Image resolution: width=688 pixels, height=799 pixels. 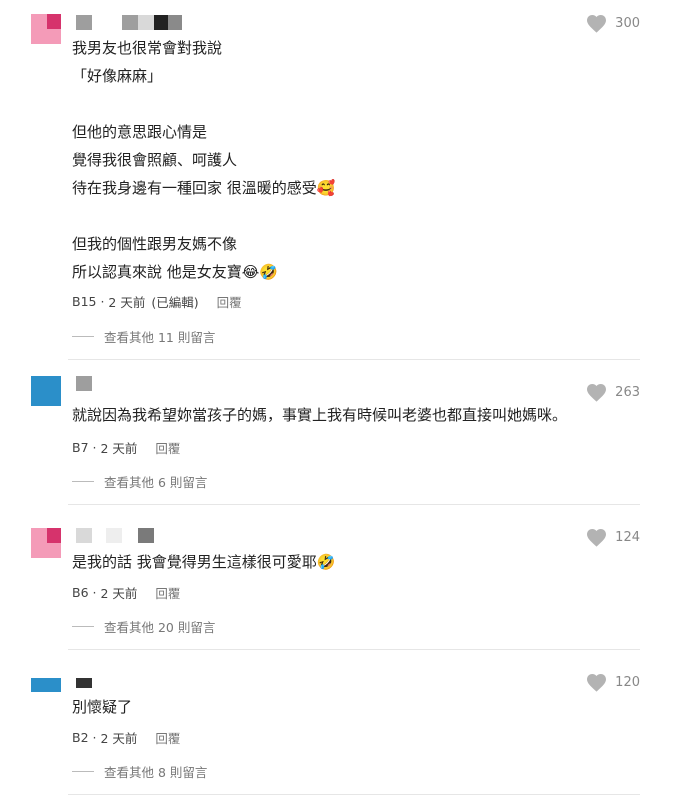 I want to click on view-more-replies: 查看其他 11 則留言, so click(x=143, y=336).